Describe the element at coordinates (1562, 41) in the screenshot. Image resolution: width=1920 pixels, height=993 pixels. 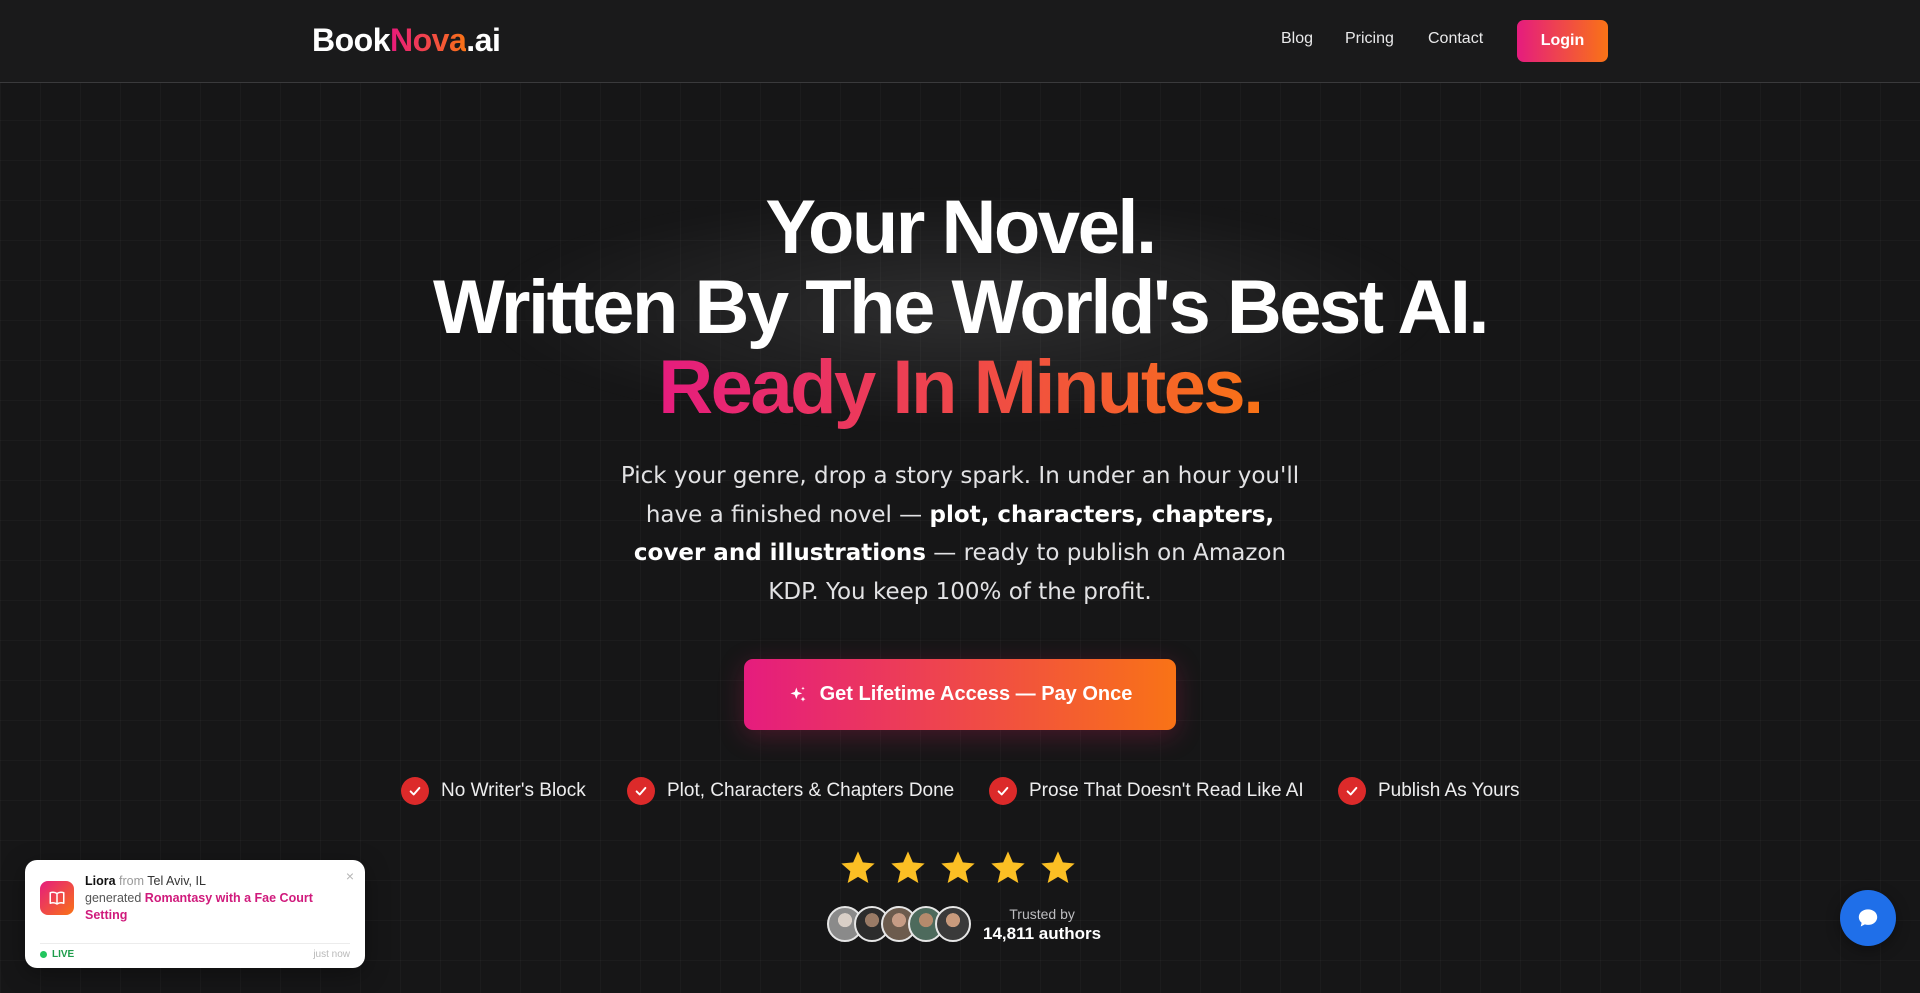
I see `login-button: Login` at that location.